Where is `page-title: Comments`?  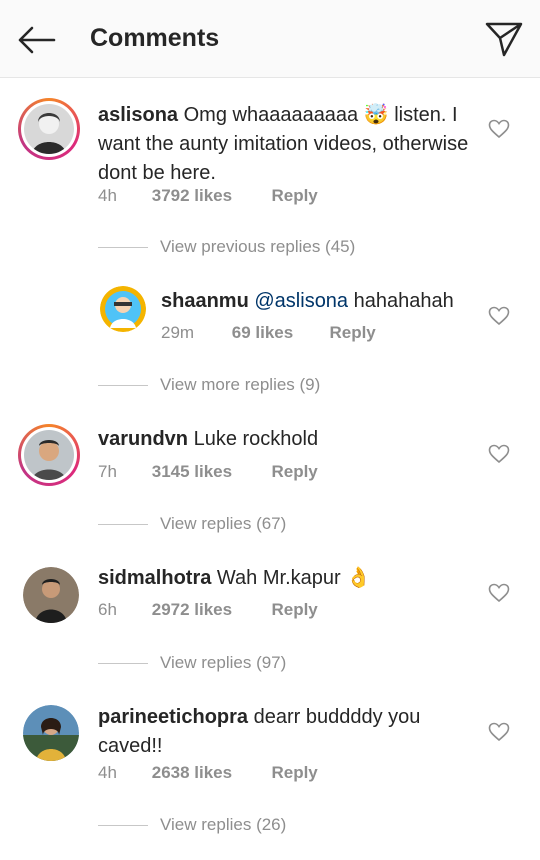
page-title: Comments is located at coordinates (155, 38).